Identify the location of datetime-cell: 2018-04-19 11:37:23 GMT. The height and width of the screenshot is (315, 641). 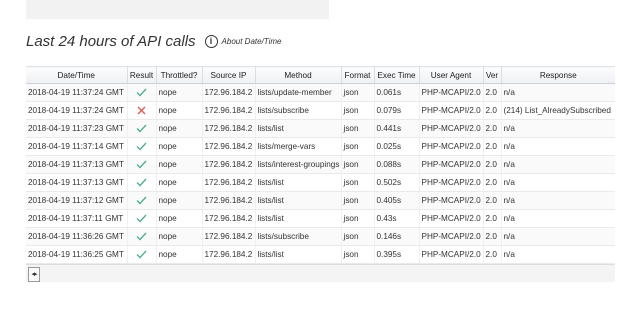
(77, 128).